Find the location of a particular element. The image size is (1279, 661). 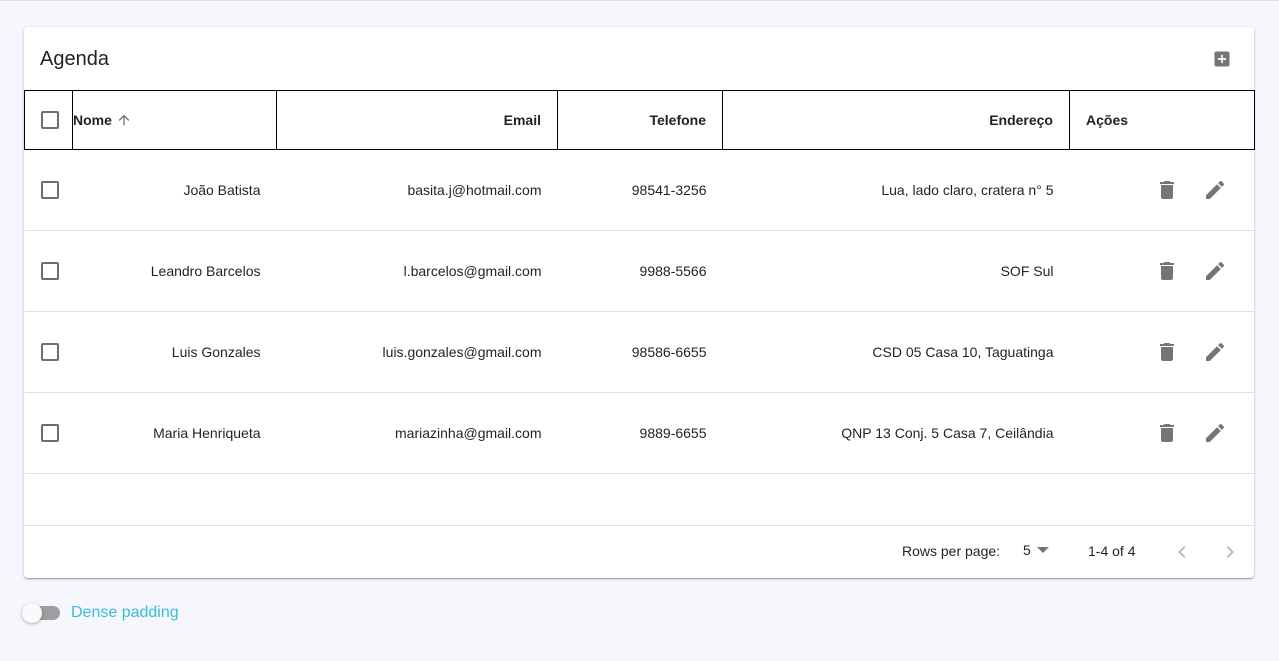

table-toolbar: Agenda is located at coordinates (639, 58).